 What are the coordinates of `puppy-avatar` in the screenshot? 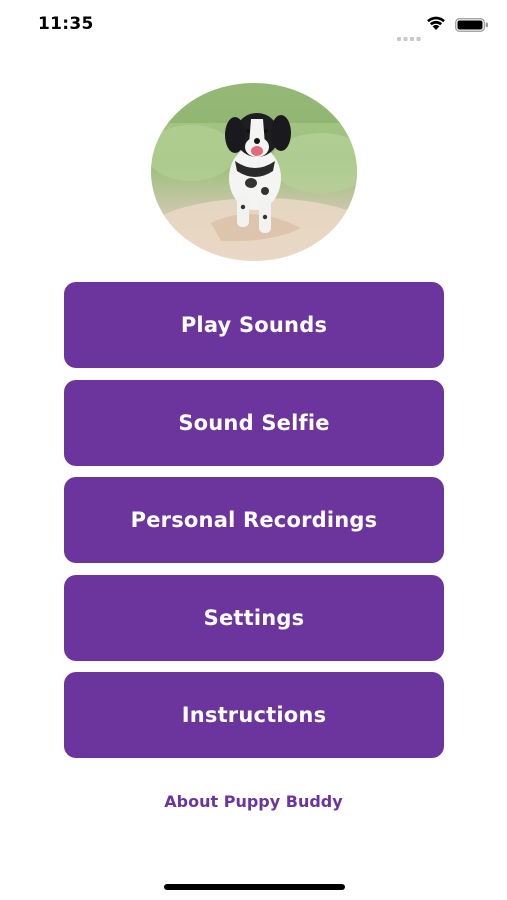 It's located at (254, 172).